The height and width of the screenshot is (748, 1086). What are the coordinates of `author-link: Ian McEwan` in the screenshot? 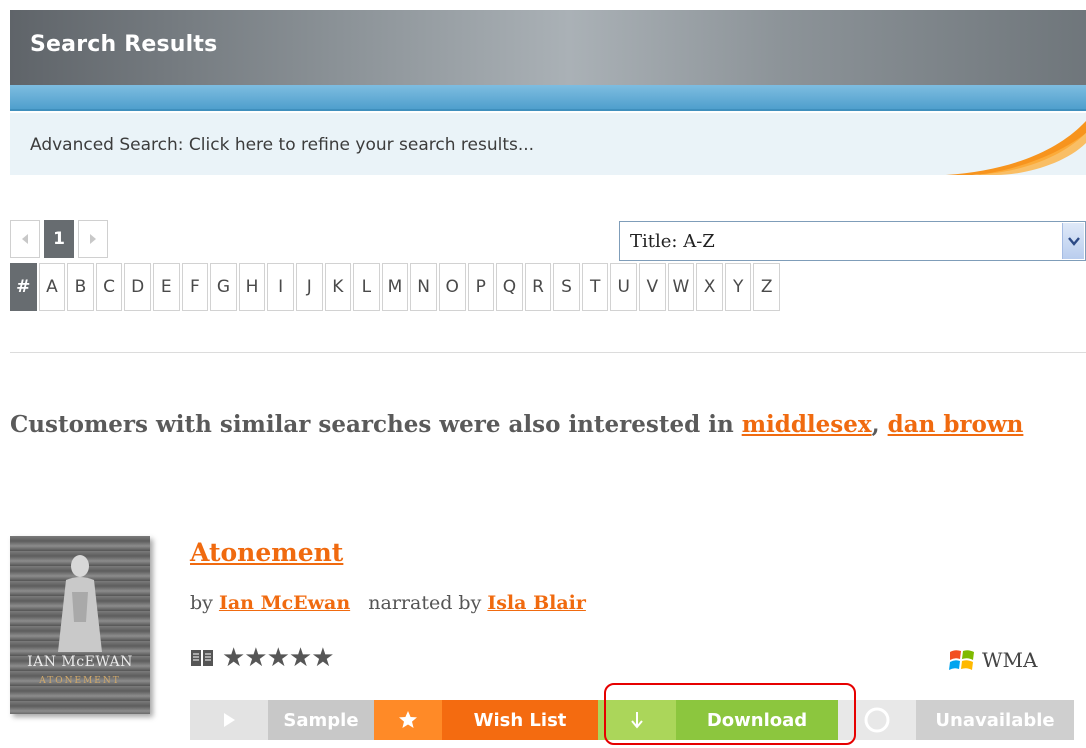 It's located at (284, 603).